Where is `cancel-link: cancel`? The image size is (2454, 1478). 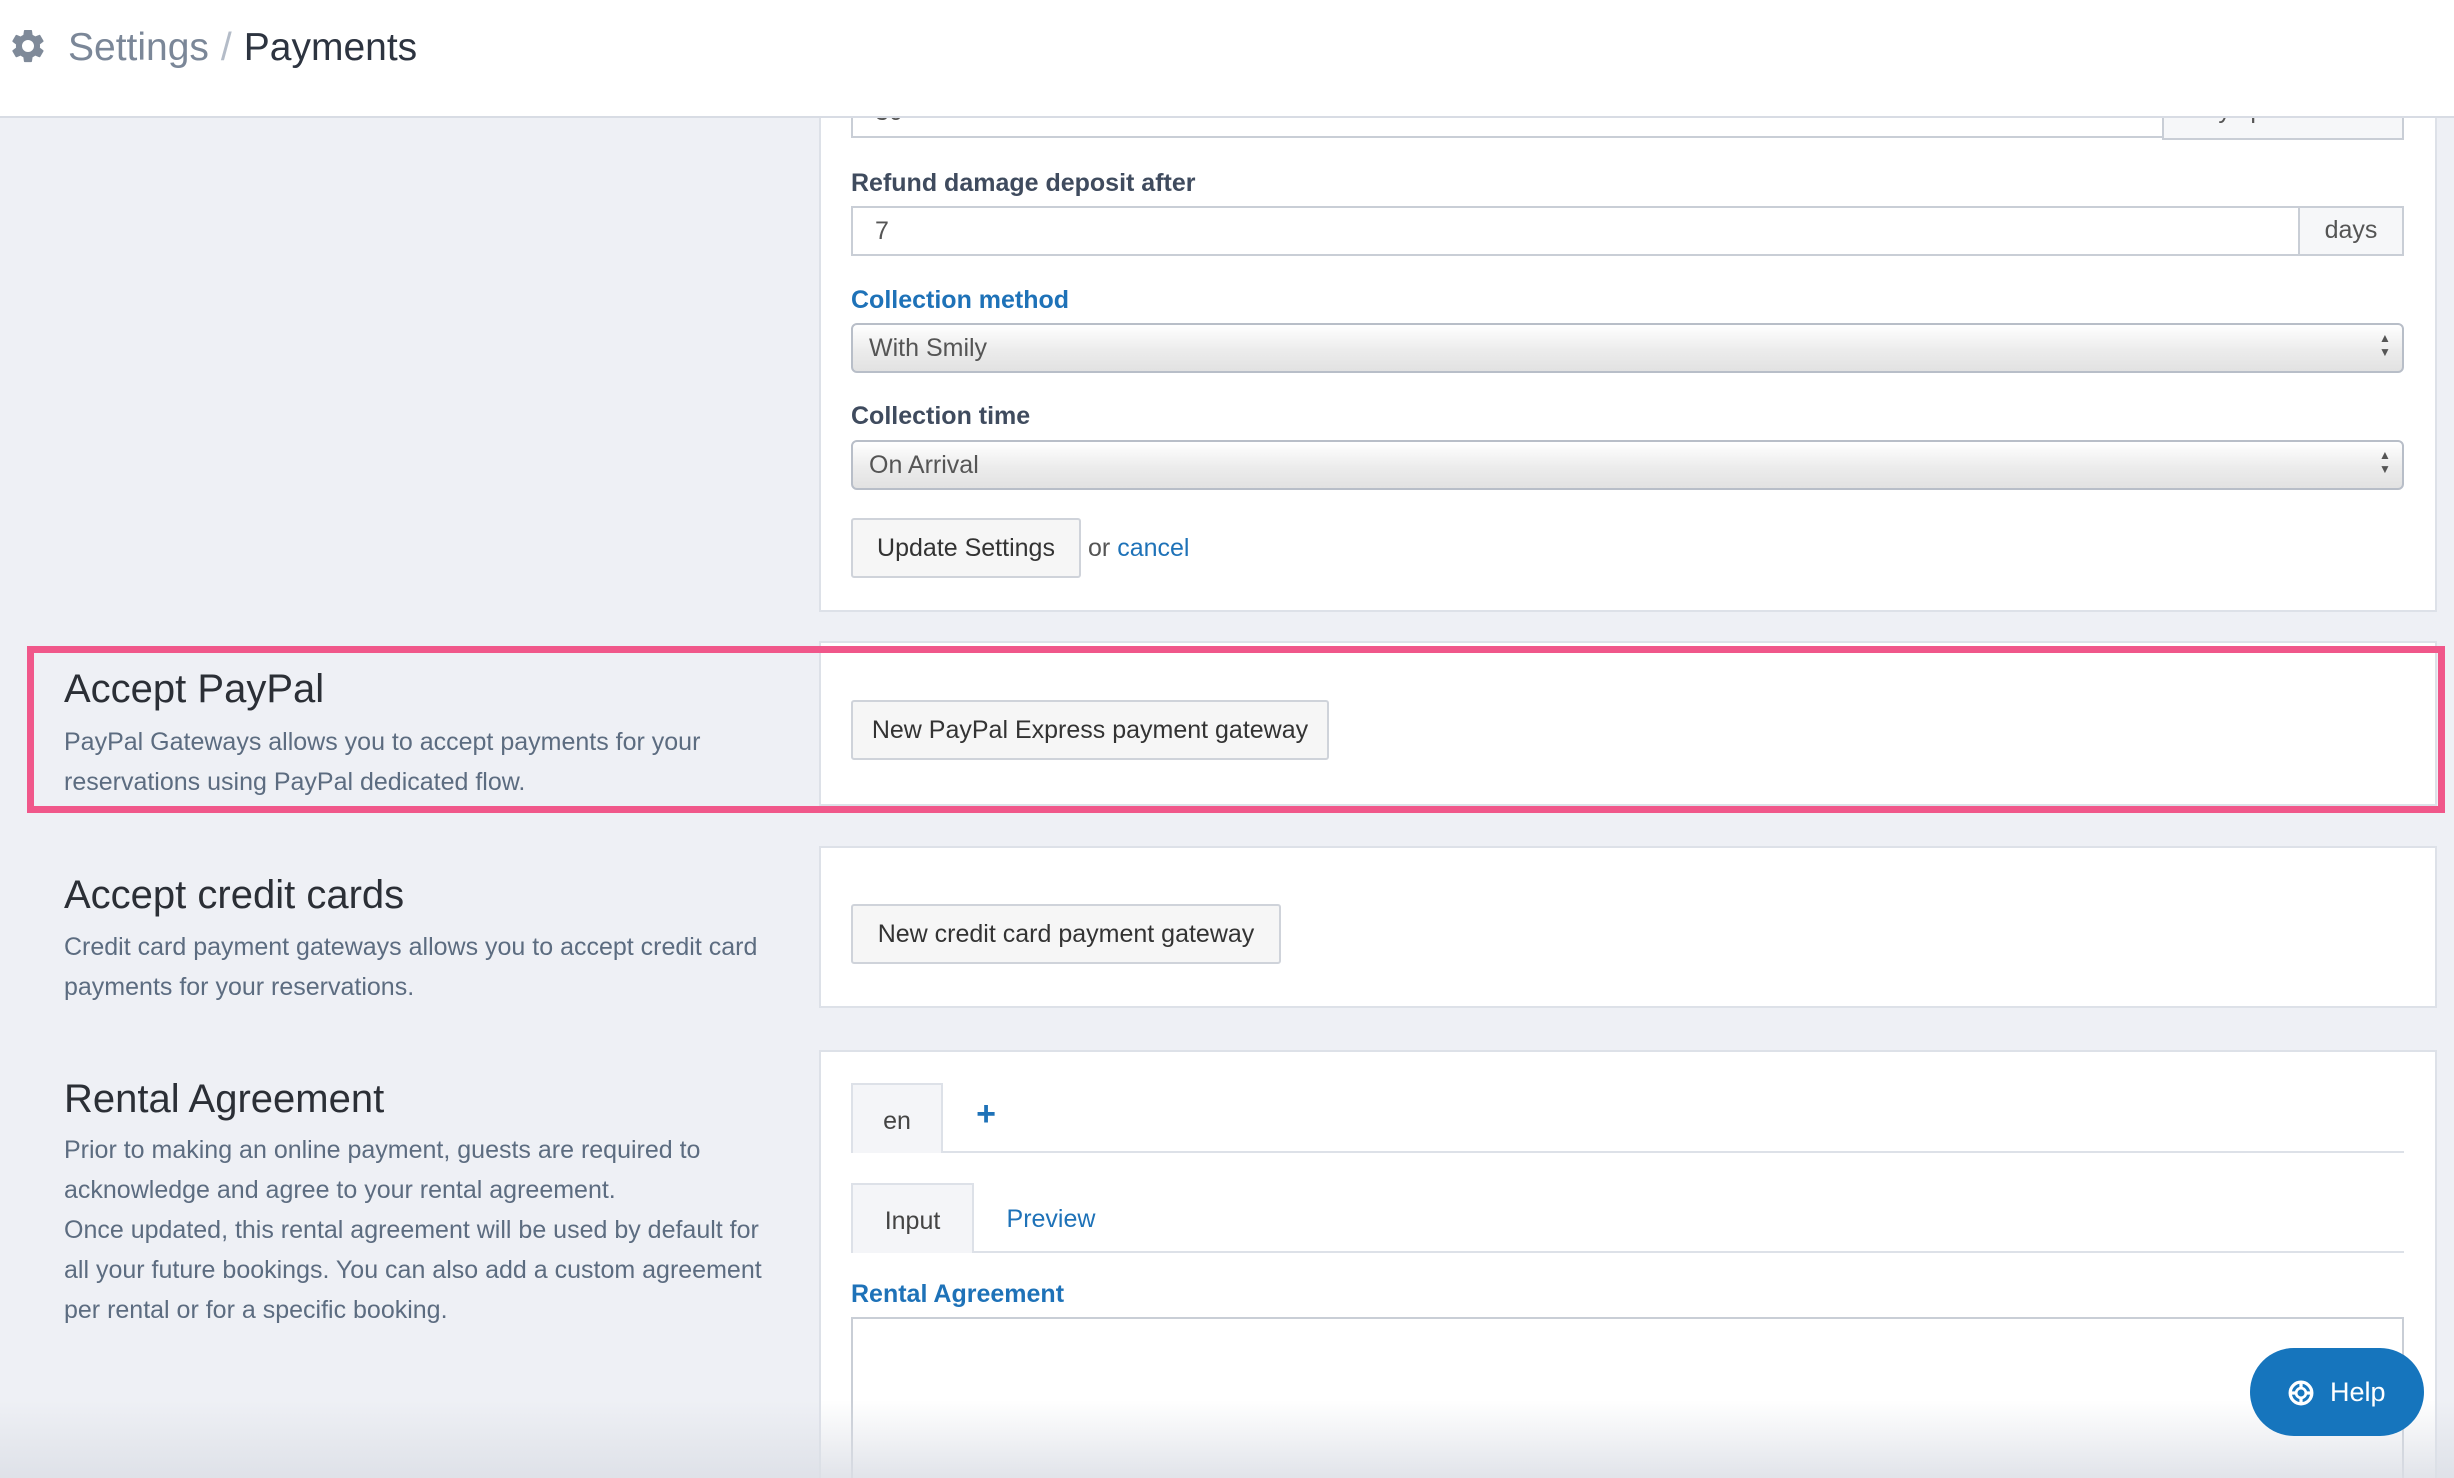 cancel-link: cancel is located at coordinates (1153, 548).